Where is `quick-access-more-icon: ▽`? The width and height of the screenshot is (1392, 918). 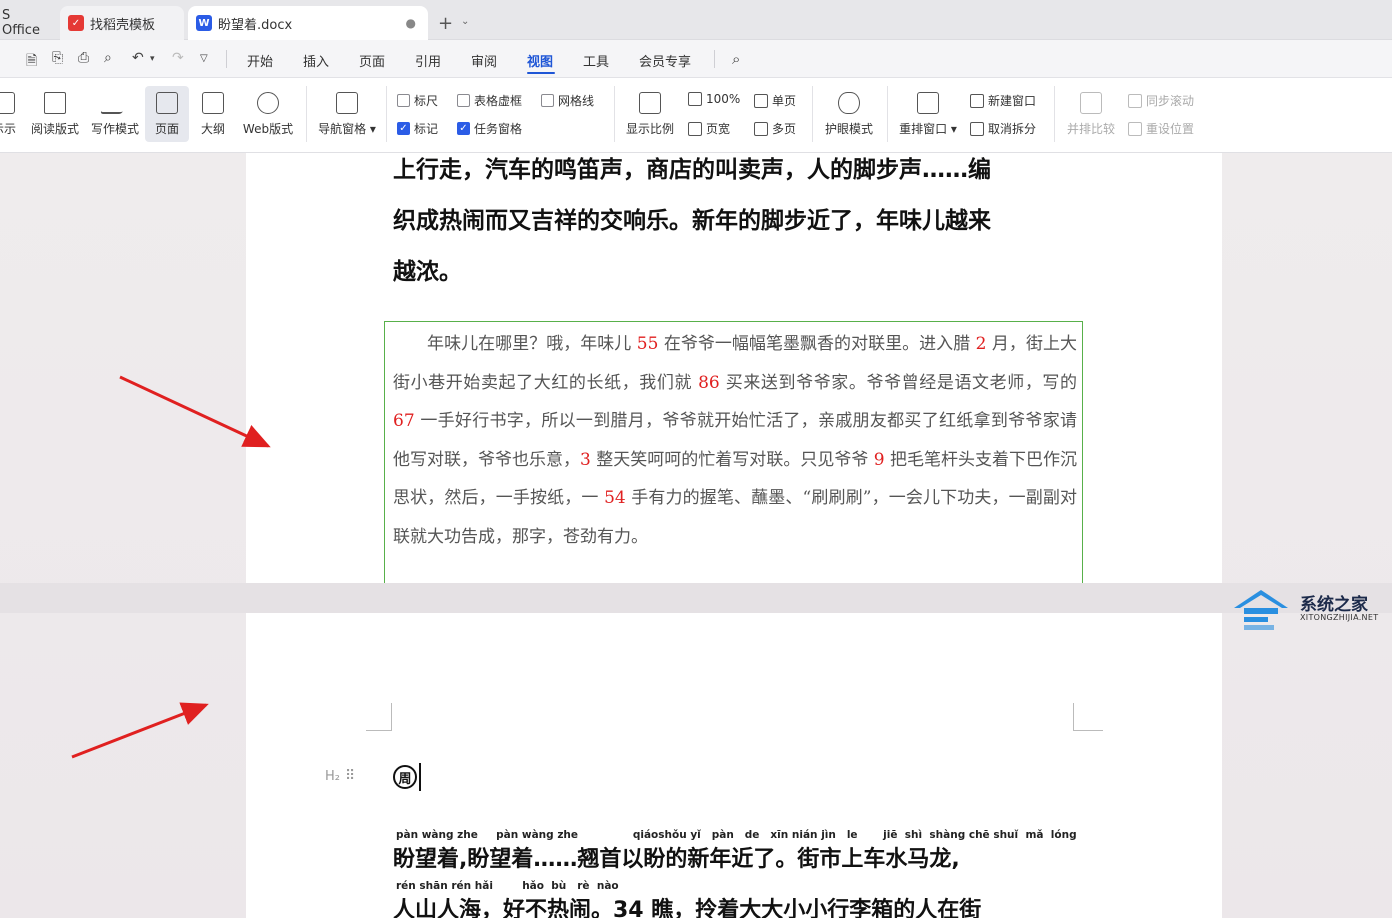 quick-access-more-icon: ▽ is located at coordinates (204, 58).